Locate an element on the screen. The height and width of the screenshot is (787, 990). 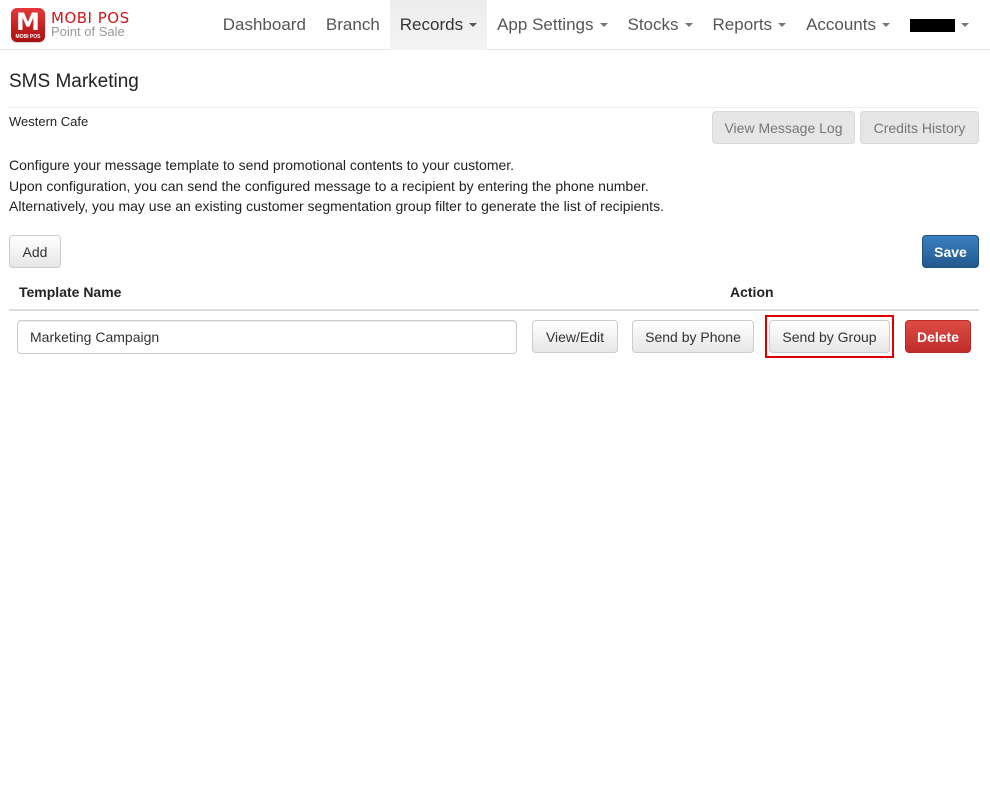
logo-letter: M is located at coordinates (28, 22).